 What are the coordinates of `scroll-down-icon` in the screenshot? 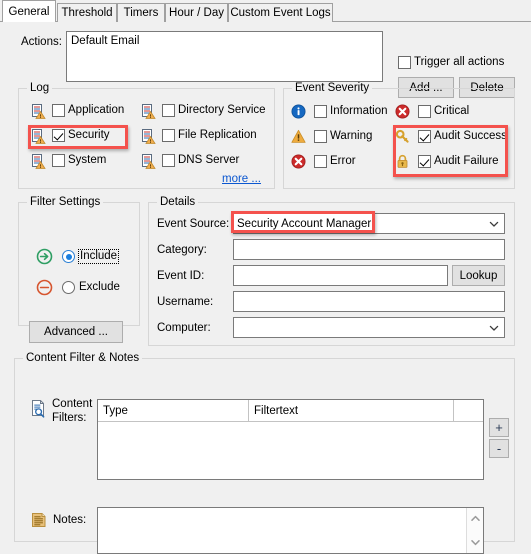 It's located at (475, 542).